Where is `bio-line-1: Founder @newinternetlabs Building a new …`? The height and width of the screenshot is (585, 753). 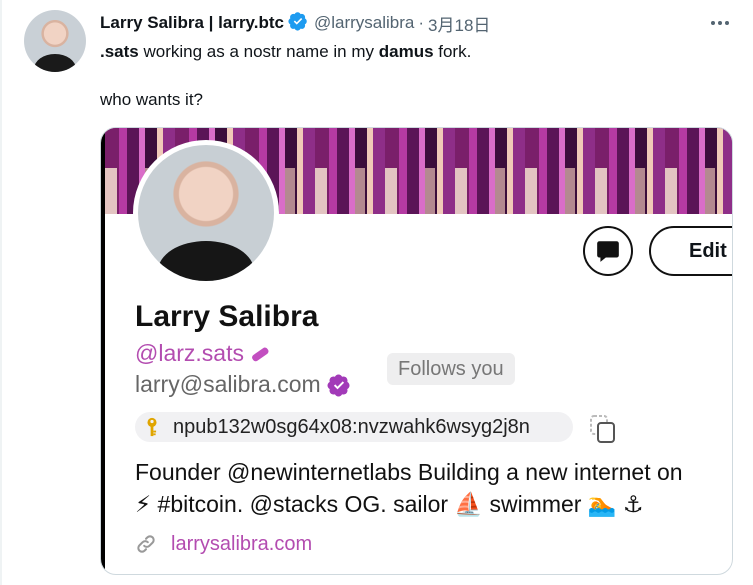
bio-line-1: Founder @newinternetlabs Building a new … is located at coordinates (409, 472).